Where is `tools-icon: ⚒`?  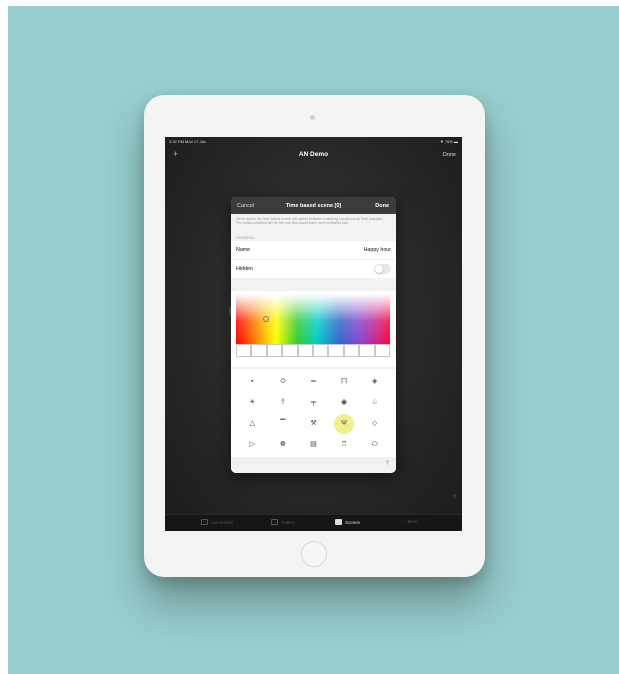
tools-icon: ⚒ is located at coordinates (313, 424).